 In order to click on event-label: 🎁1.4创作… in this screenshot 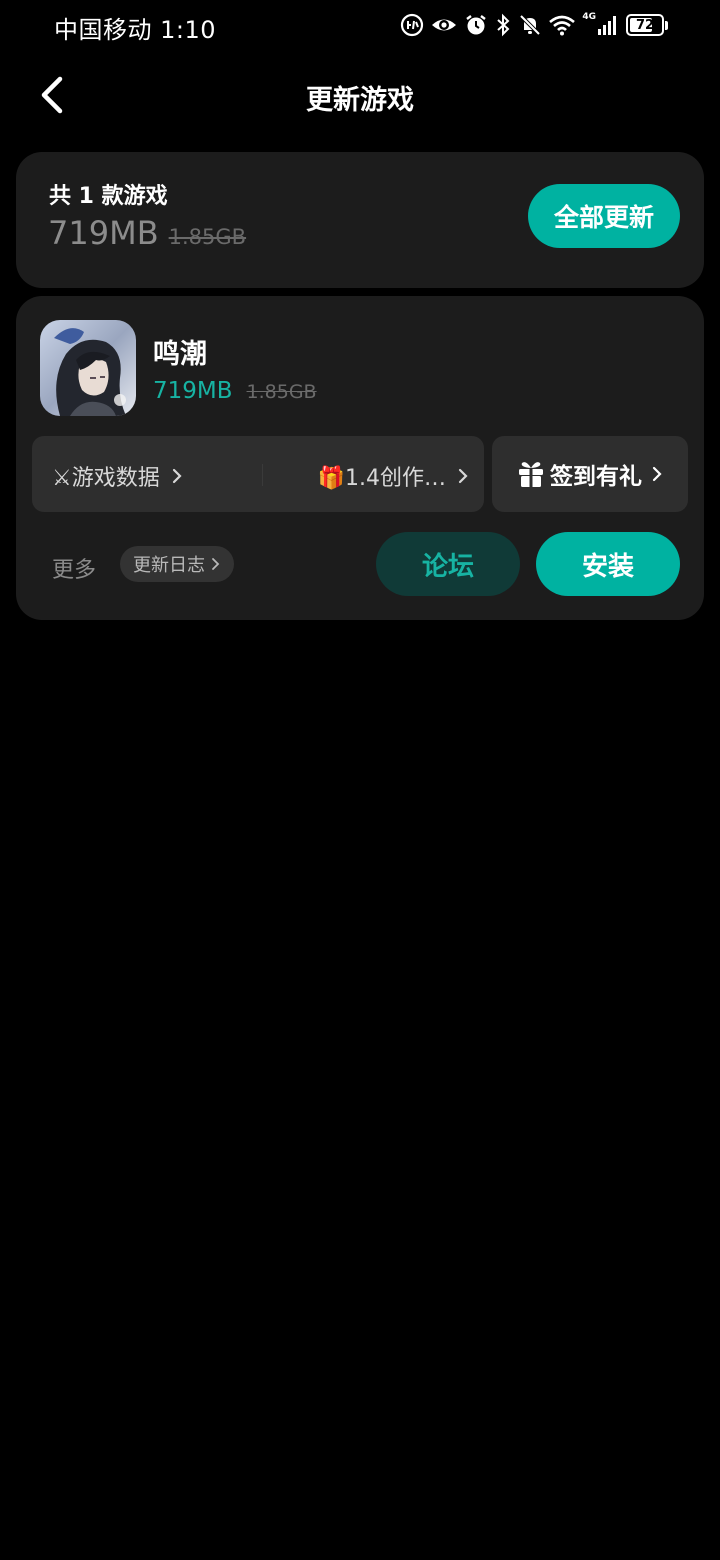, I will do `click(381, 478)`.